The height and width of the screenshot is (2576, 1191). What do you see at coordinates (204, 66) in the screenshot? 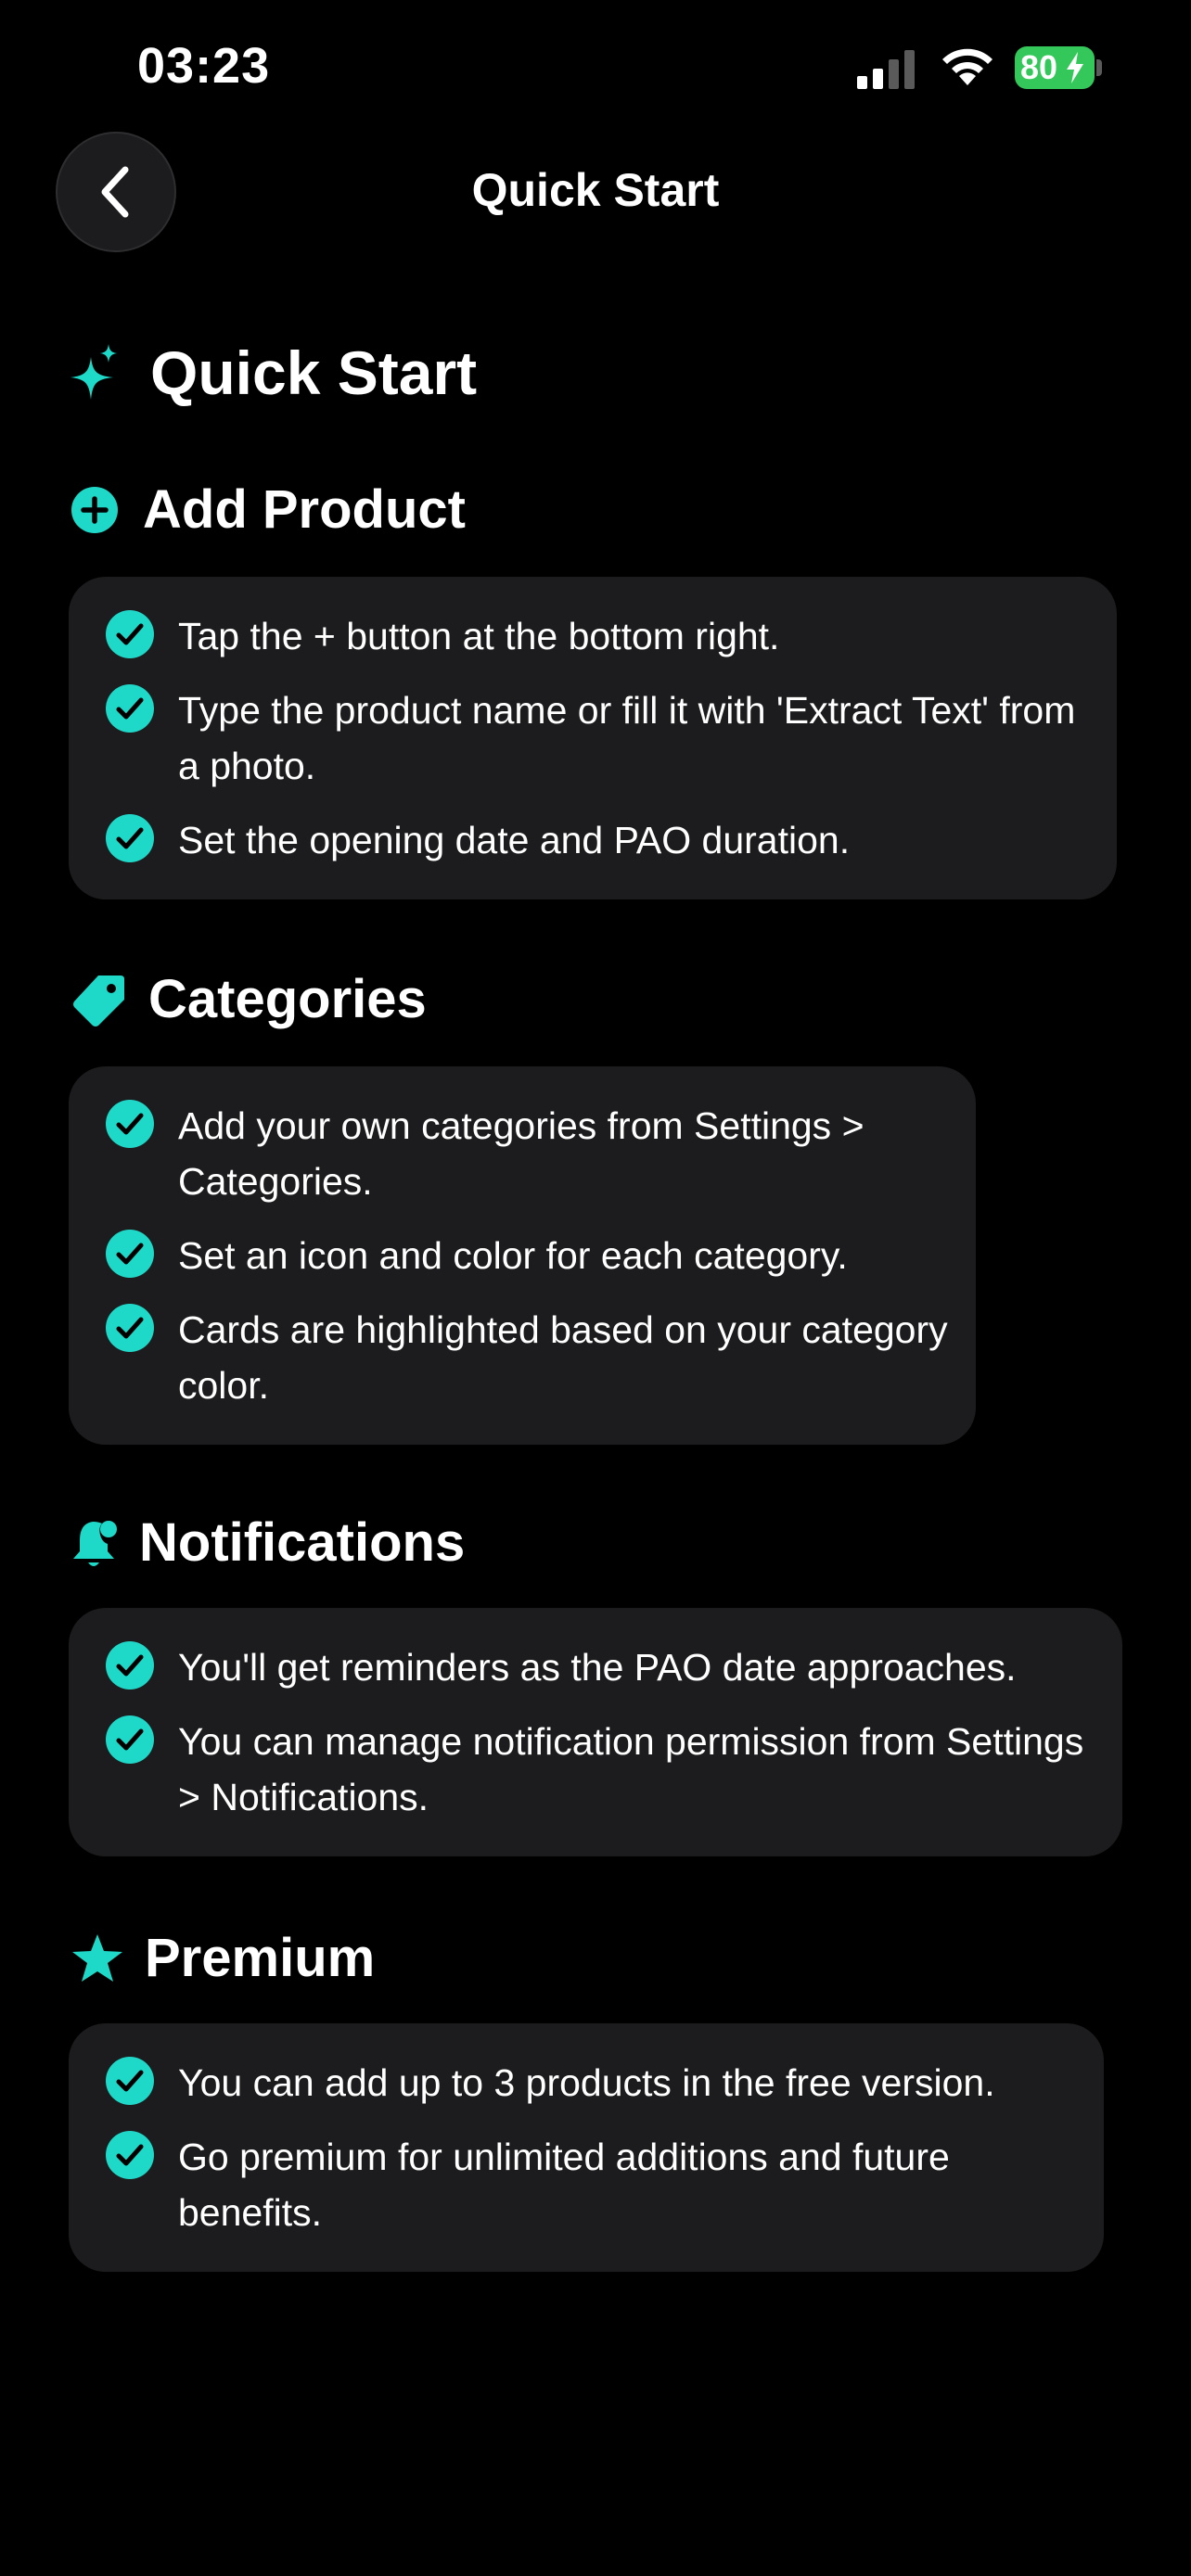
I see `status-time: 03:23` at bounding box center [204, 66].